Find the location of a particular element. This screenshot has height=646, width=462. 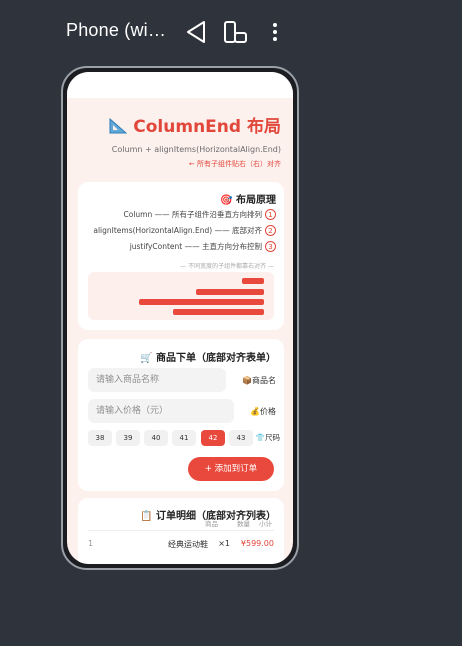

list-divider is located at coordinates (181, 530).